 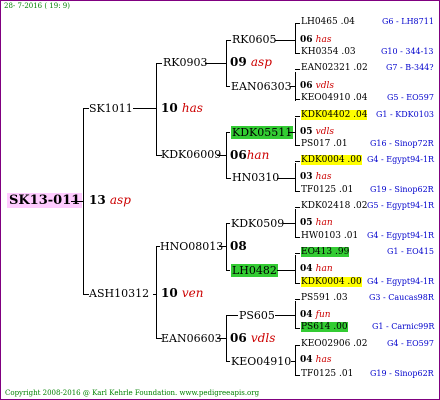 I want to click on gen3-mark: 04 has, so click(x=316, y=360).